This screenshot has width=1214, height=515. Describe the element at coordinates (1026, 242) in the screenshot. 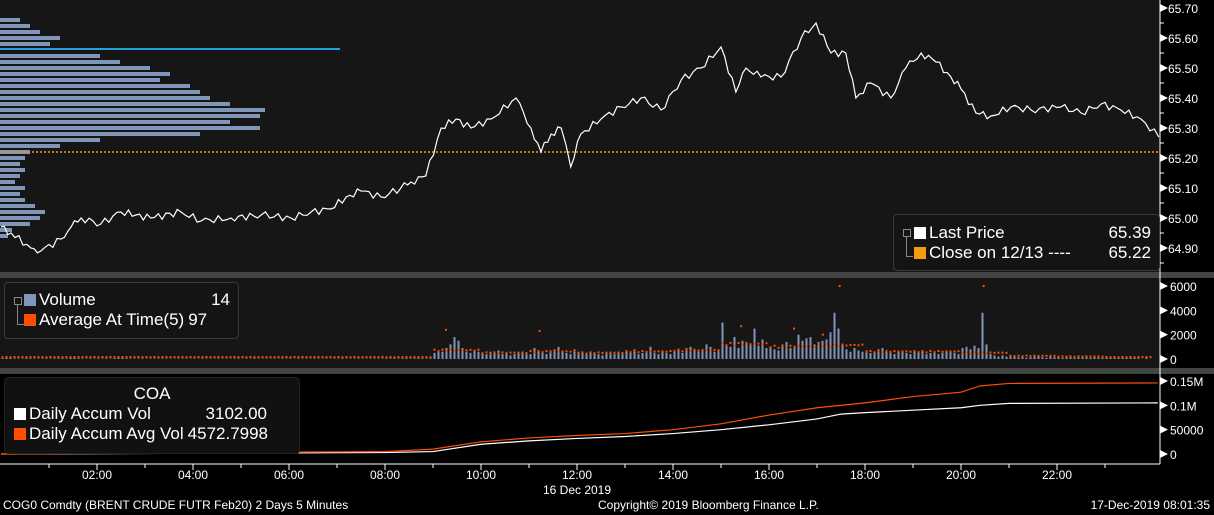

I see `price-legend: Last Price 65.39 Close on 12/13 ---- 65.22` at that location.